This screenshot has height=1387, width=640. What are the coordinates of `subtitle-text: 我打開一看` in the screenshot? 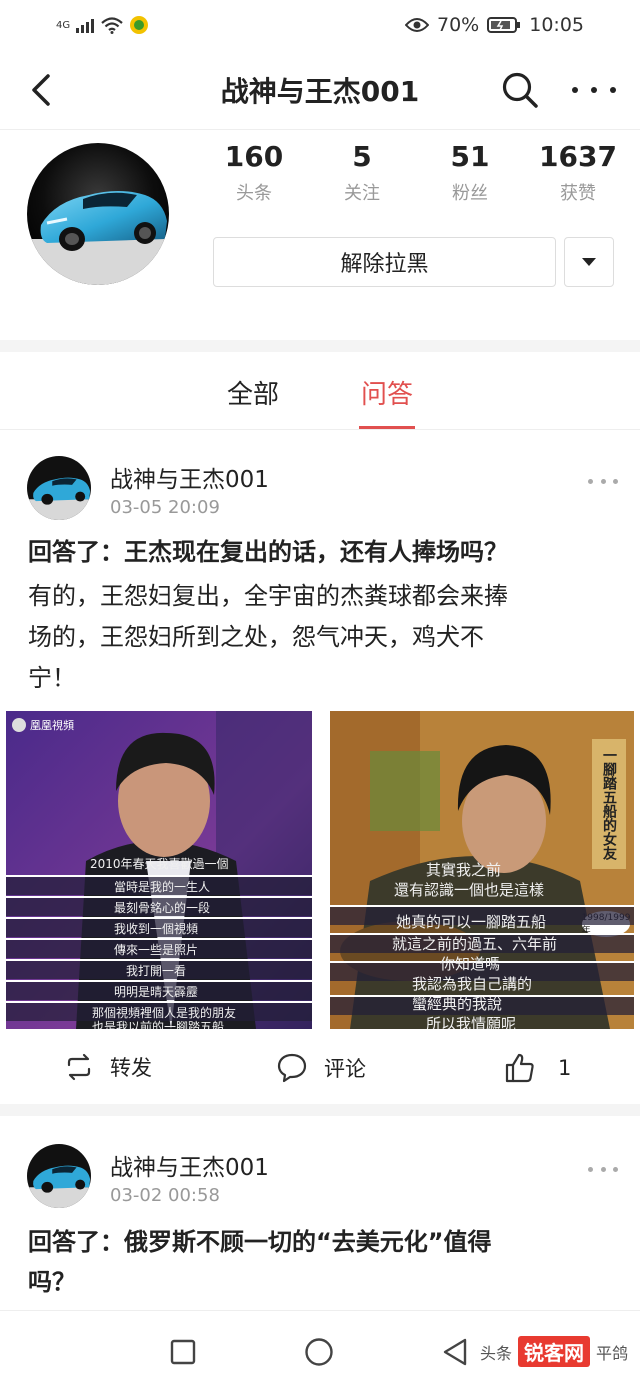 It's located at (156, 971).